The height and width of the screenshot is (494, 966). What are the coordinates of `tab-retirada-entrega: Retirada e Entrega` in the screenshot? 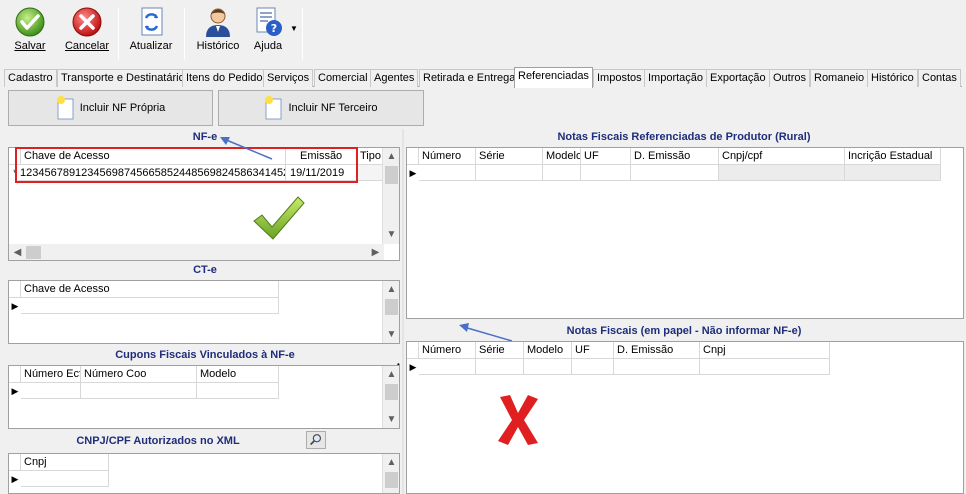 It's located at (469, 78).